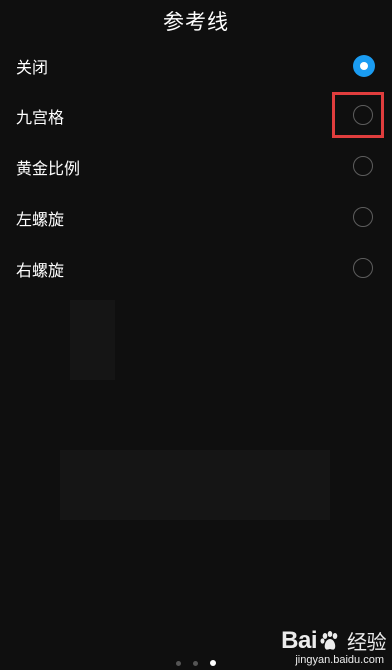 The height and width of the screenshot is (670, 392). What do you see at coordinates (358, 115) in the screenshot?
I see `highlight-annotation-box` at bounding box center [358, 115].